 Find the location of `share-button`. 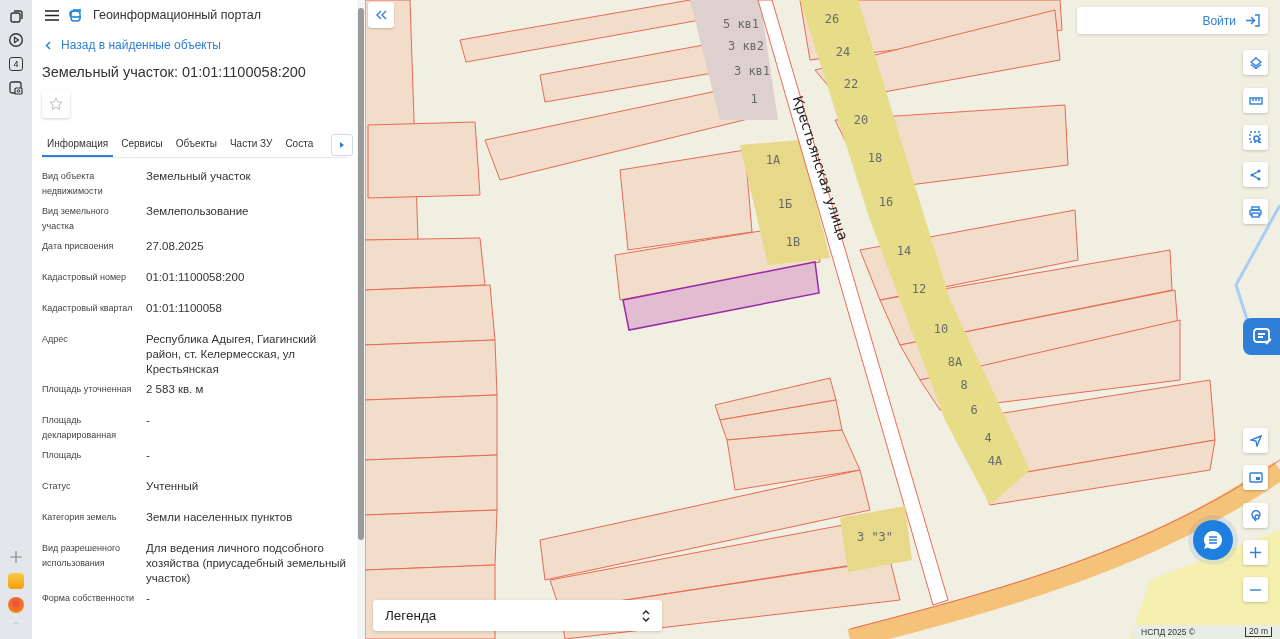

share-button is located at coordinates (1255, 174).